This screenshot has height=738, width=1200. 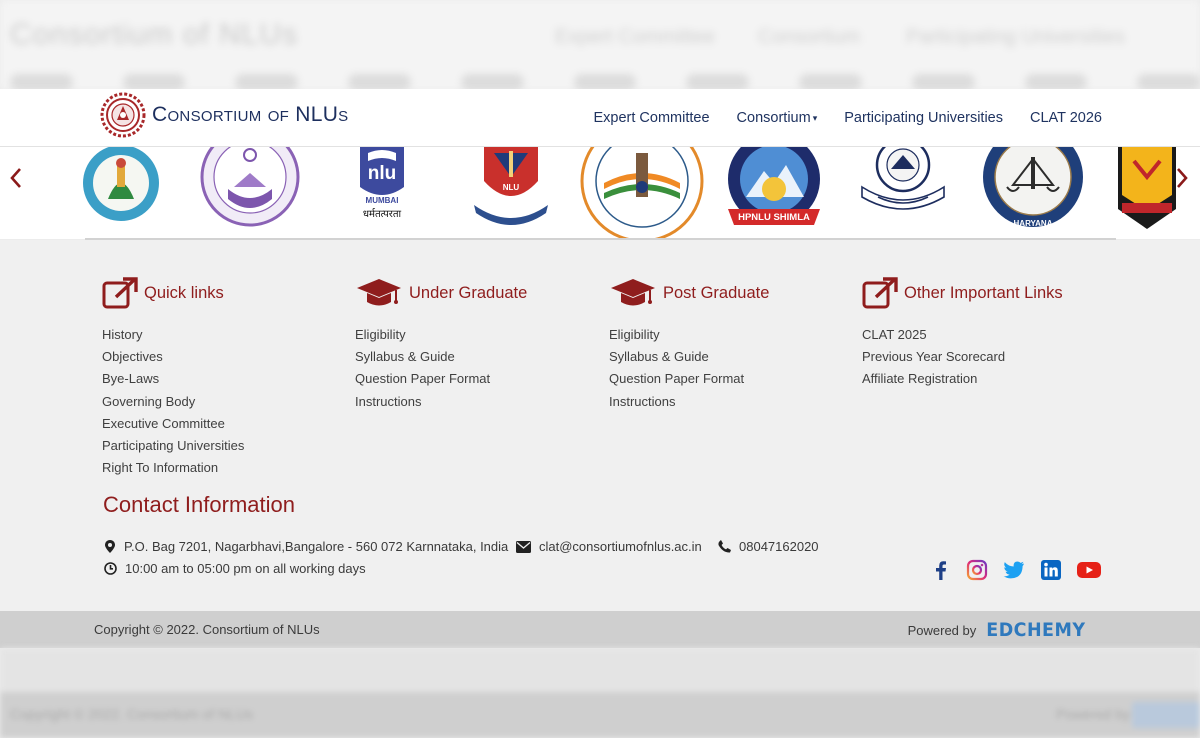 I want to click on background-nav-item: Consortium, so click(x=809, y=37).